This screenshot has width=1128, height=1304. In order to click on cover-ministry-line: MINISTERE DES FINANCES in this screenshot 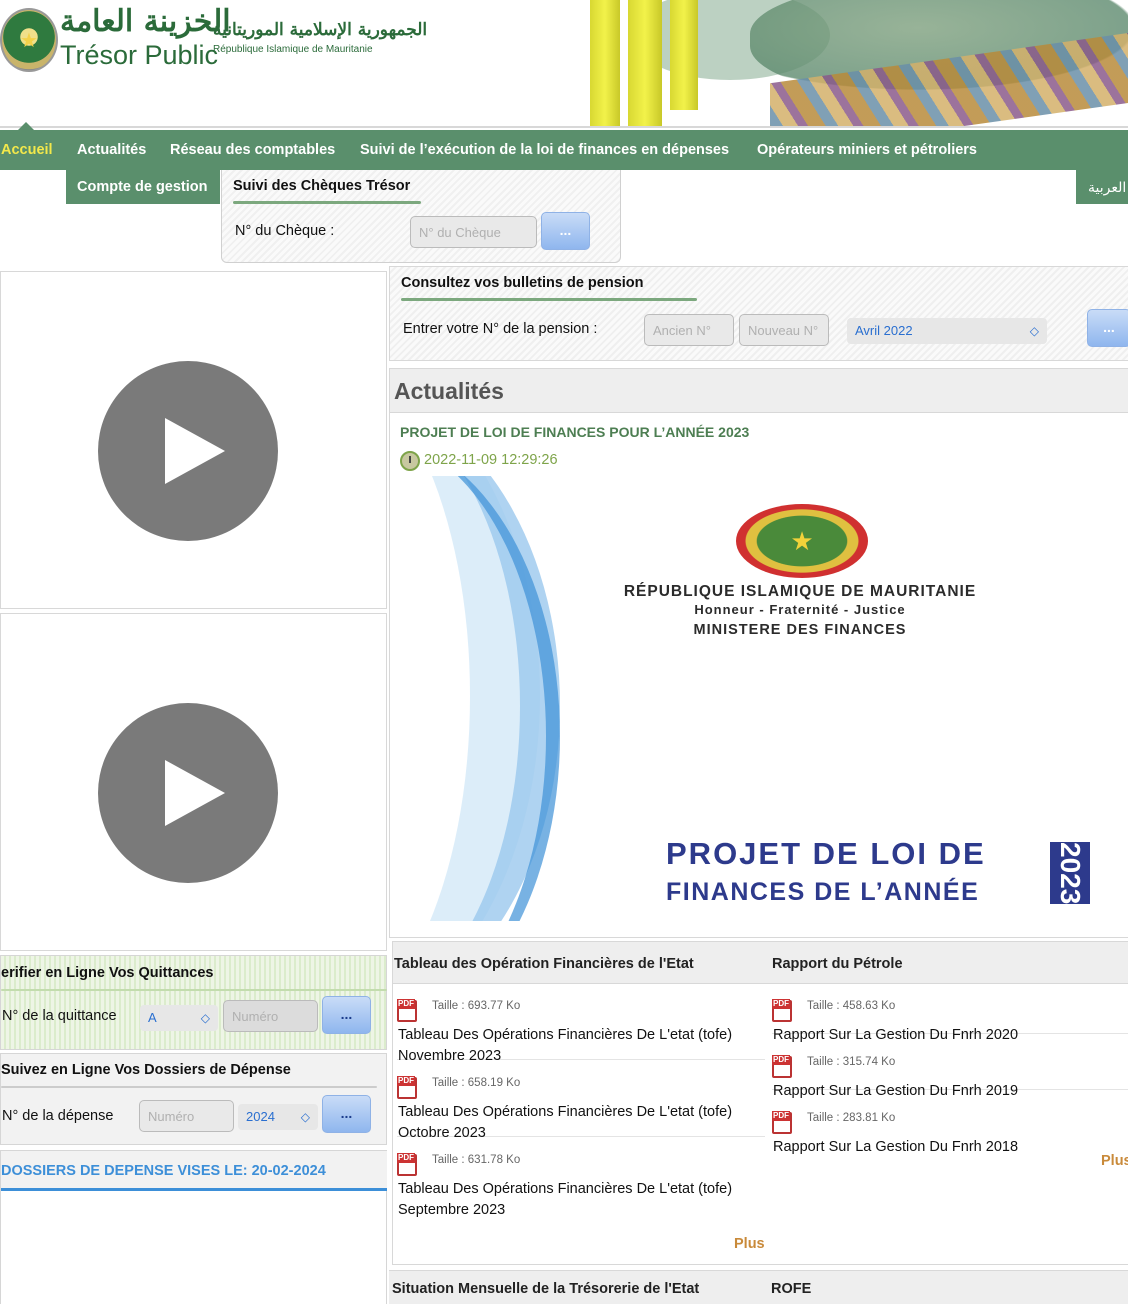, I will do `click(800, 630)`.